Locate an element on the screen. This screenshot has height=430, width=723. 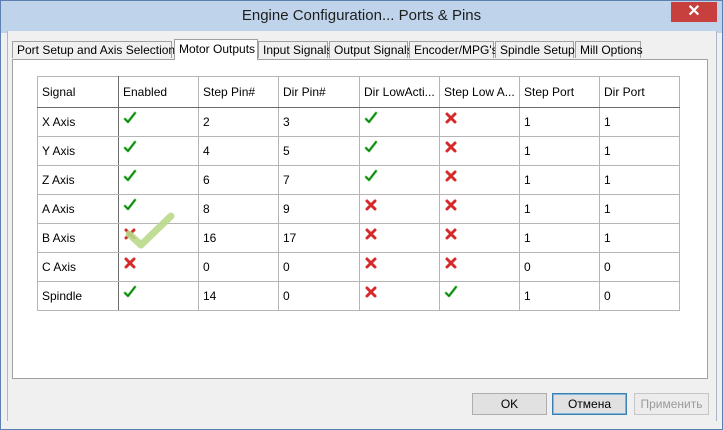
ok-button: OK is located at coordinates (509, 404).